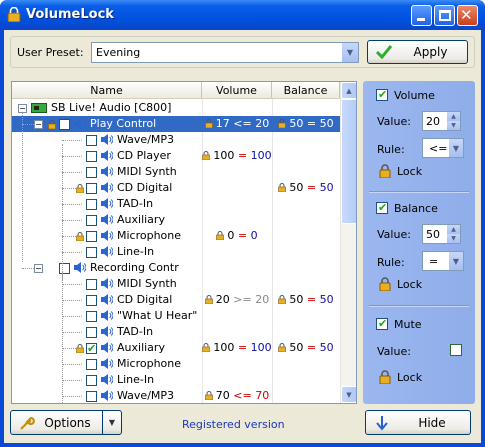 The height and width of the screenshot is (447, 485). What do you see at coordinates (391, 262) in the screenshot?
I see `balance-rule-label: Rule:` at bounding box center [391, 262].